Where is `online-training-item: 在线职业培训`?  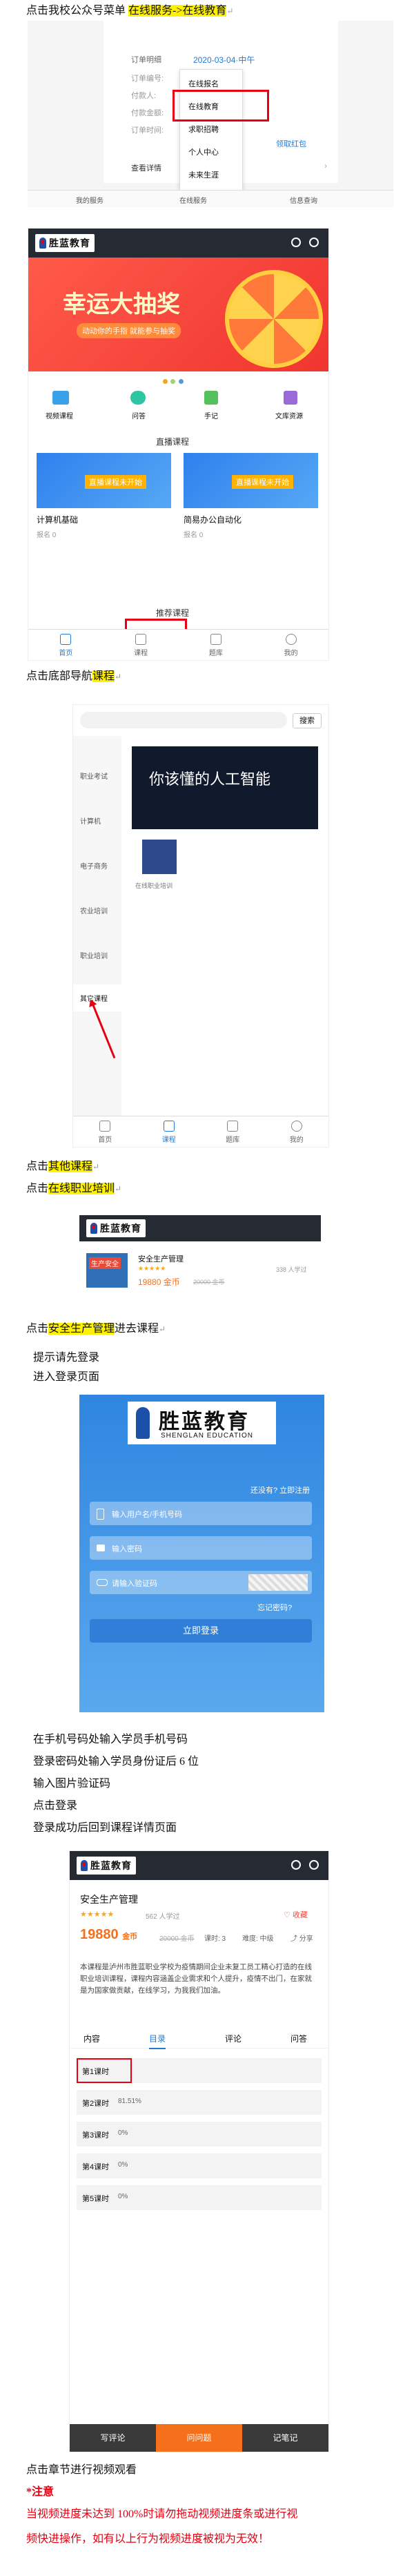 online-training-item: 在线职业培训 is located at coordinates (162, 871).